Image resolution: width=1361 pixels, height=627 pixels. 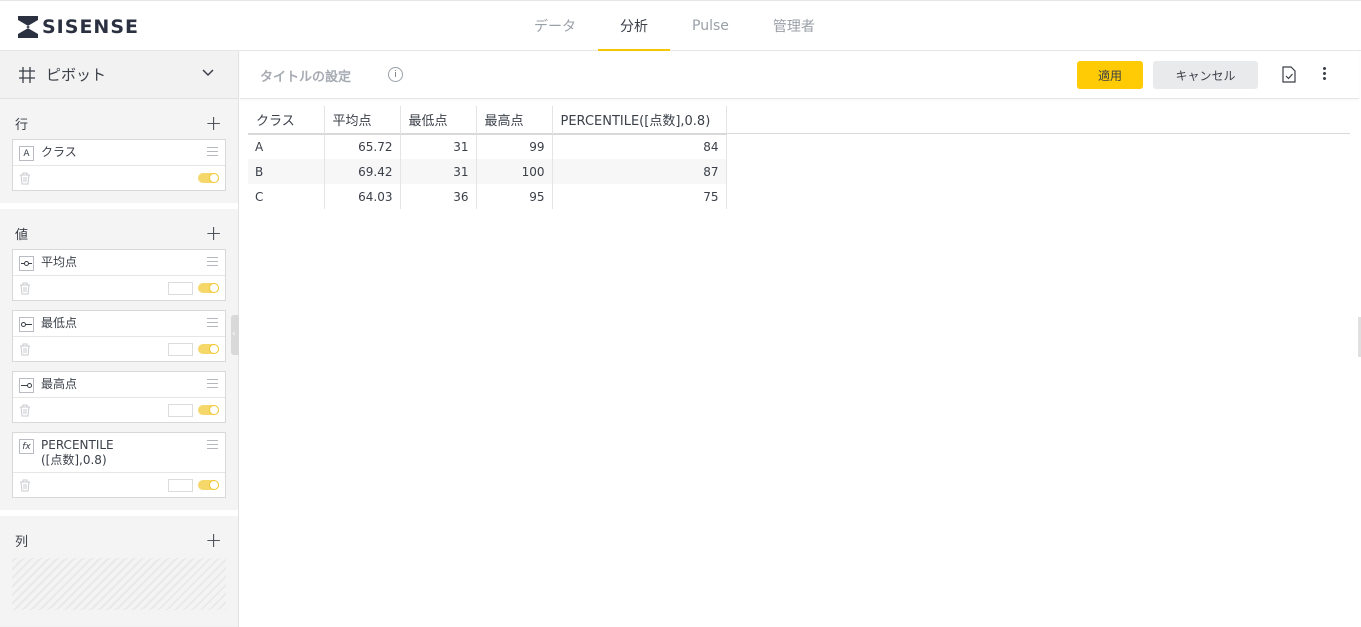 I want to click on sisense-logo: SISENSE, so click(x=78, y=27).